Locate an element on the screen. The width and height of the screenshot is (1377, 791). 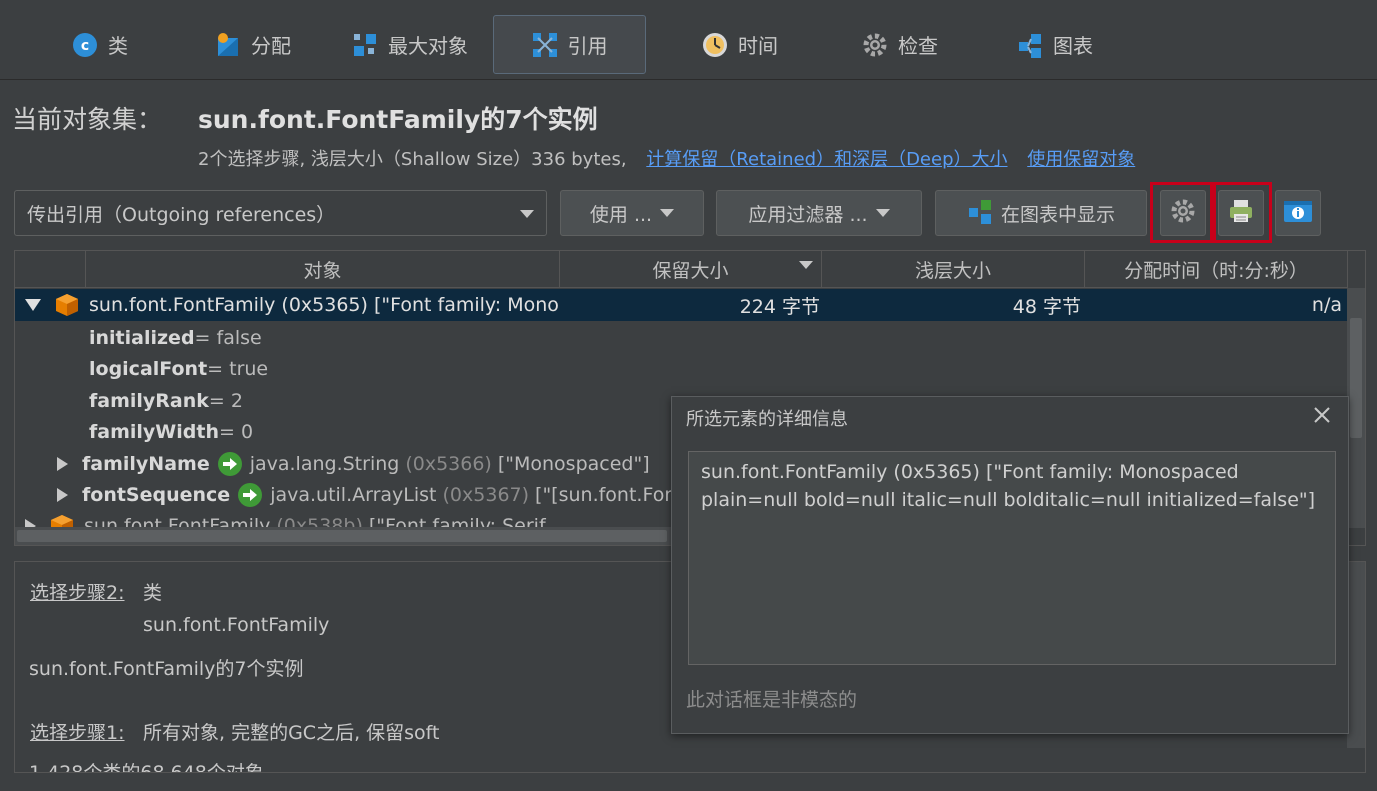
reference-id: (0x5366) is located at coordinates (448, 464).